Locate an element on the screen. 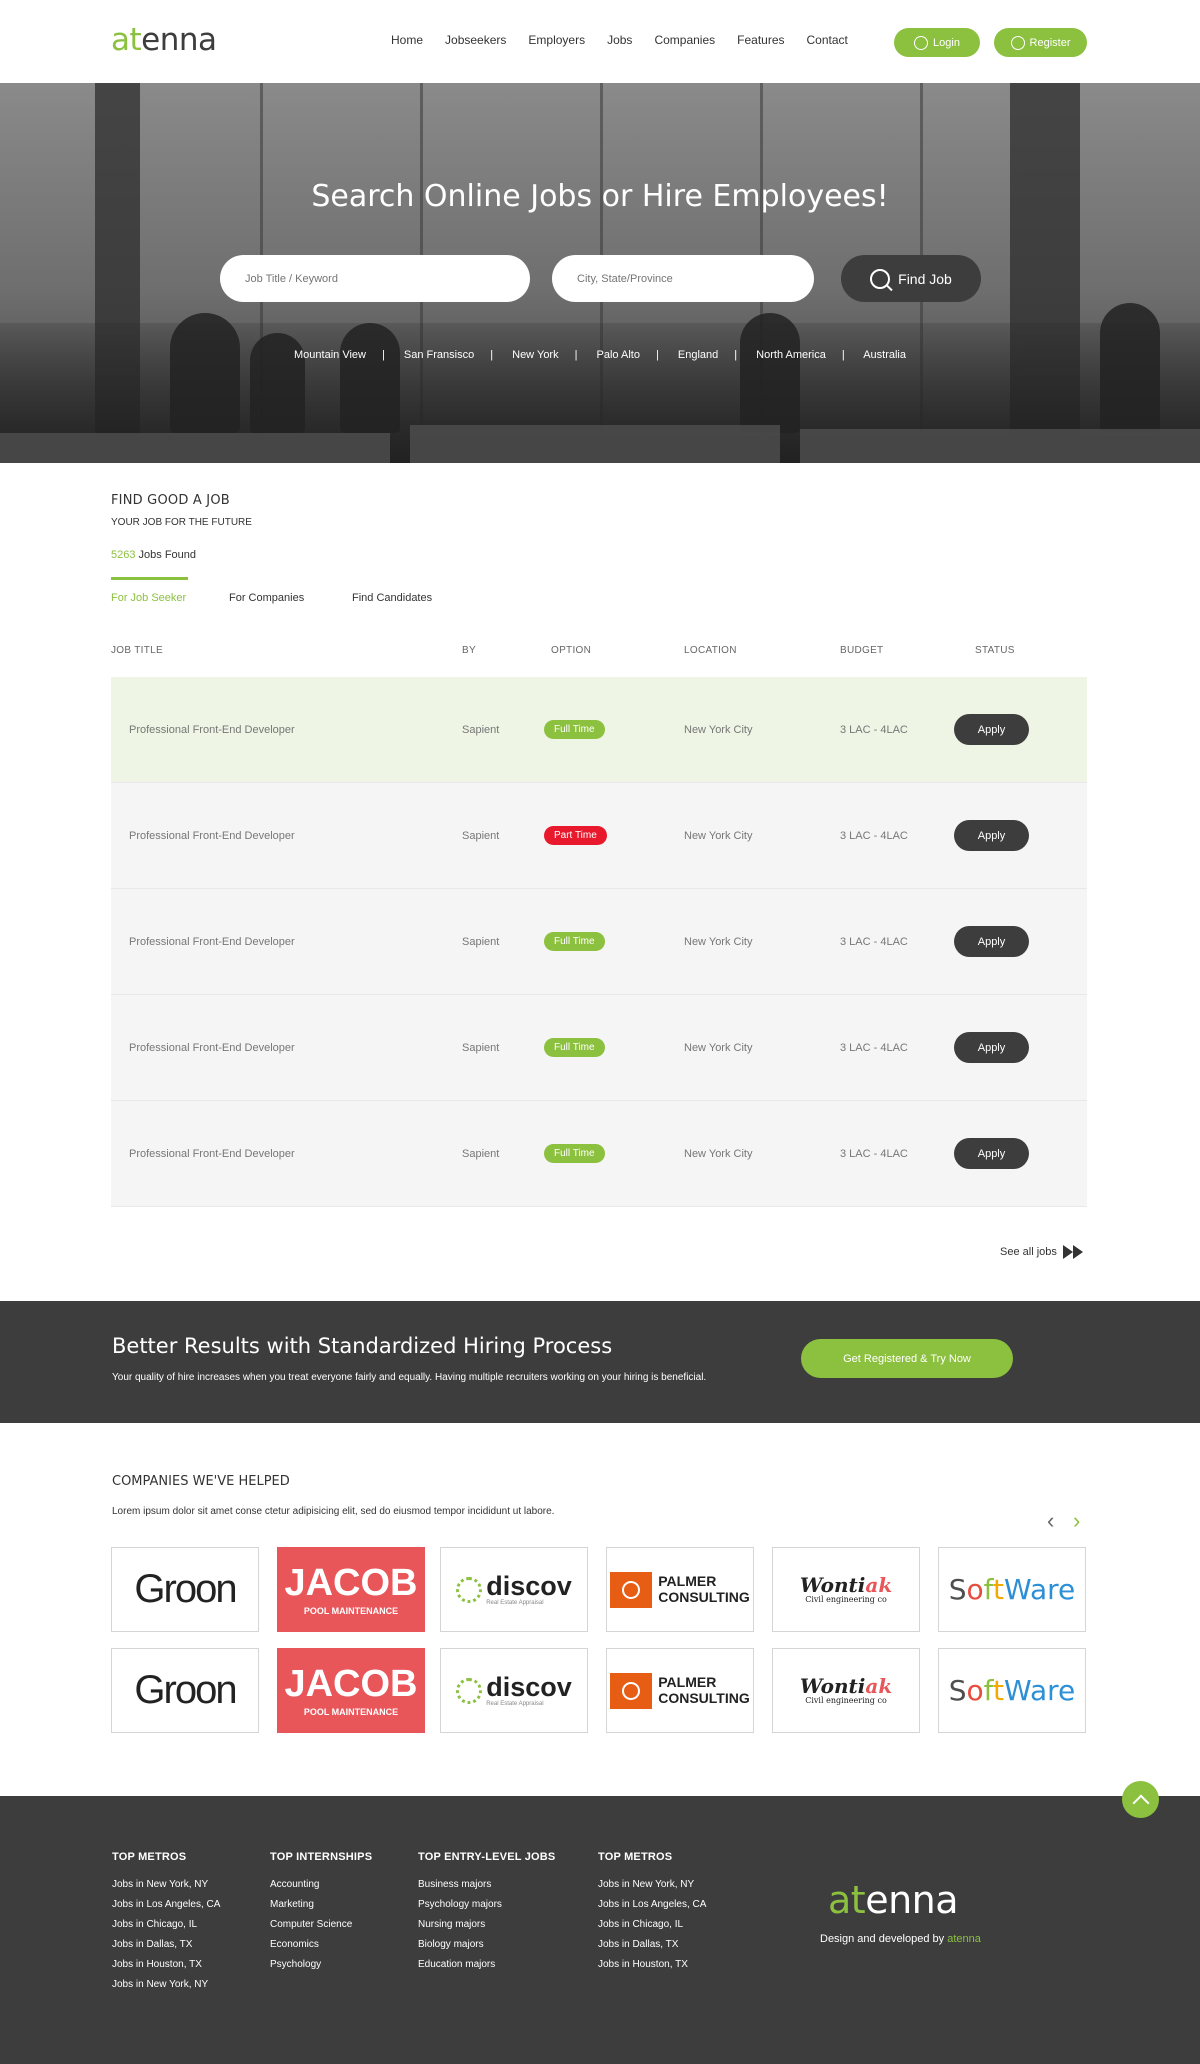  column-header: BUDGET is located at coordinates (862, 650).